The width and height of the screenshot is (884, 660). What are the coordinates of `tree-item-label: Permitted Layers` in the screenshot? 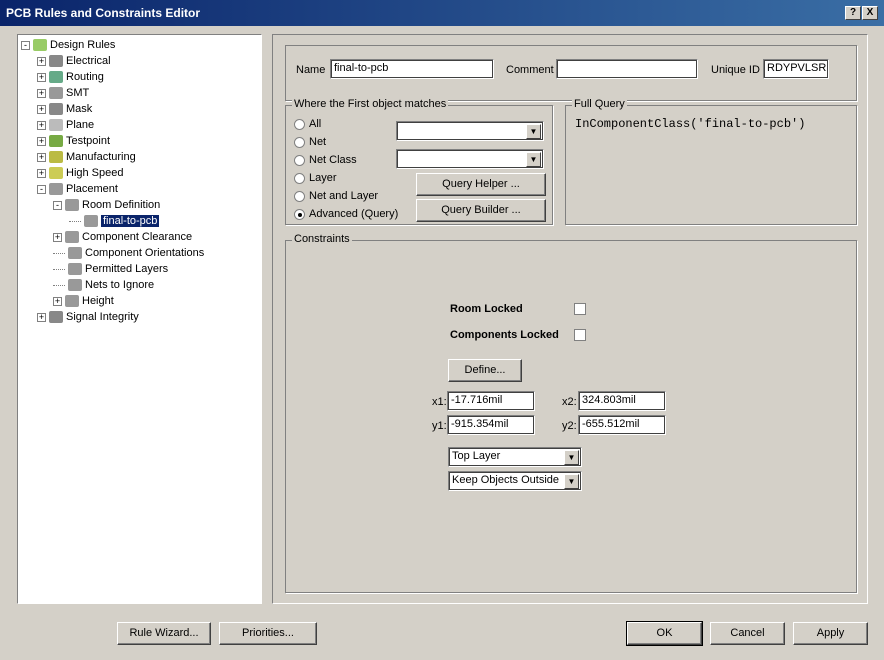 It's located at (127, 269).